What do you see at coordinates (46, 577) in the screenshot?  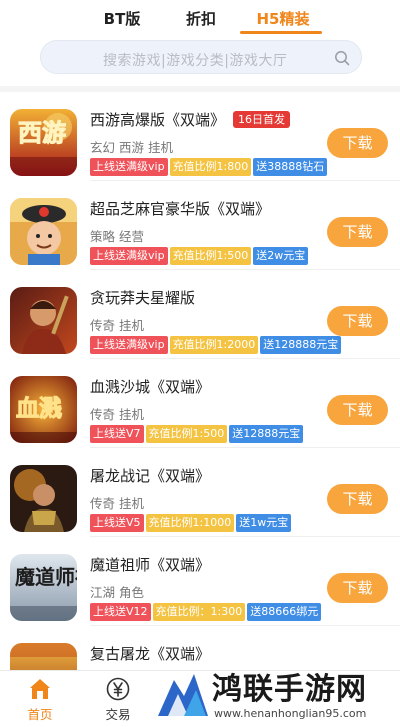 I see `icon-lettering: 魔道师祖` at bounding box center [46, 577].